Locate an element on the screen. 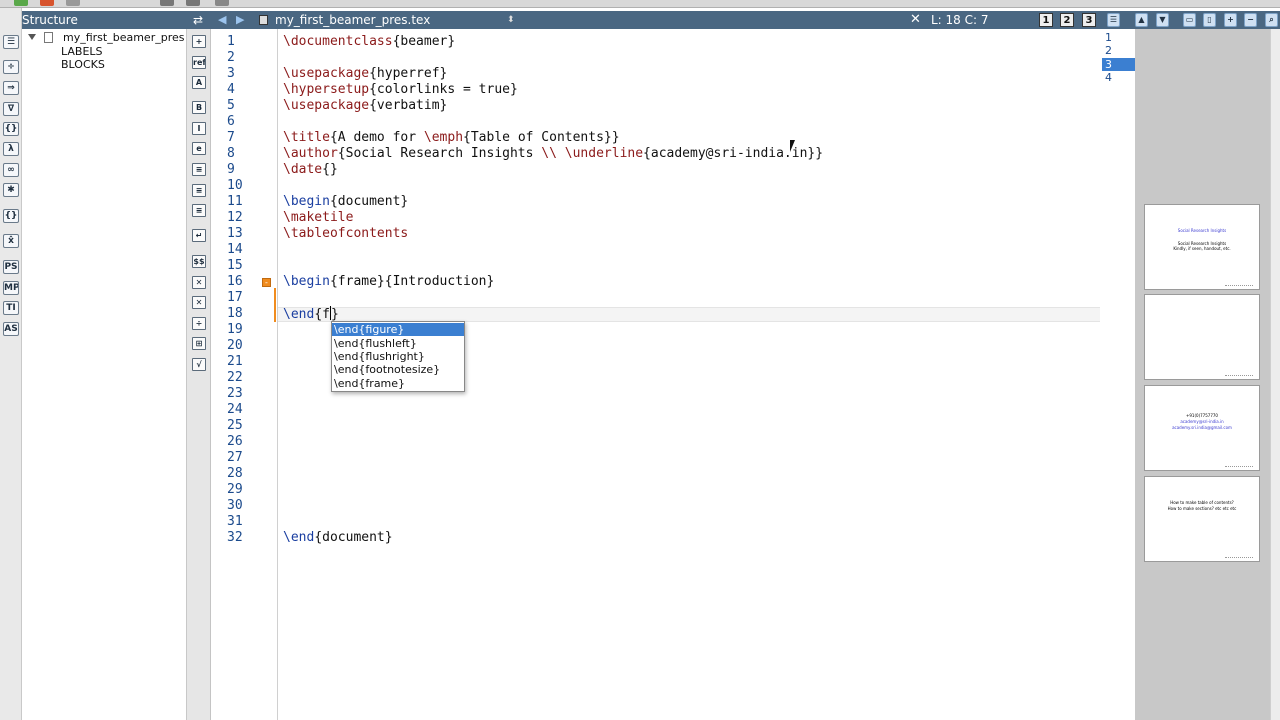 This screenshot has width=1280, height=720. tree-item-root: my_first_beamer_pres is located at coordinates (123, 37).